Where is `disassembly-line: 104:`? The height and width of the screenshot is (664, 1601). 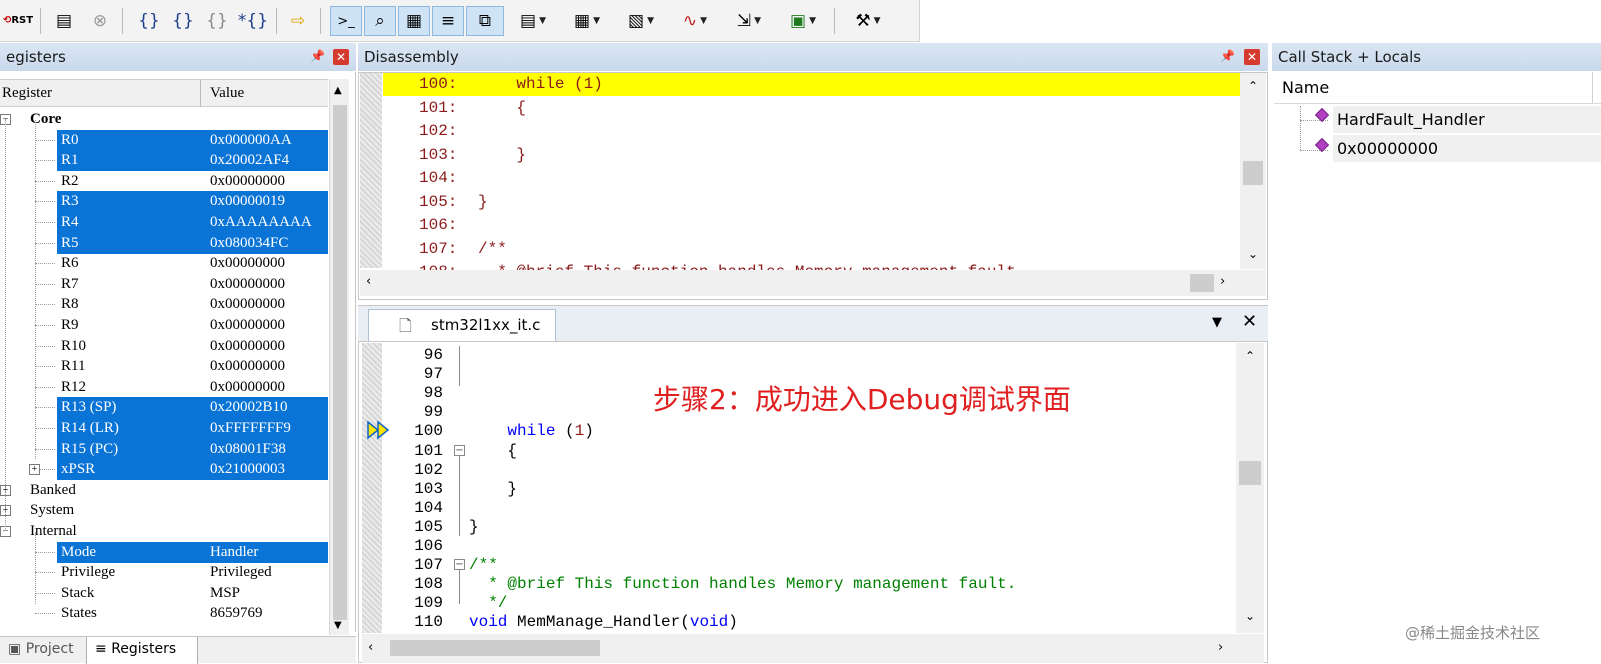 disassembly-line: 104: is located at coordinates (813, 178).